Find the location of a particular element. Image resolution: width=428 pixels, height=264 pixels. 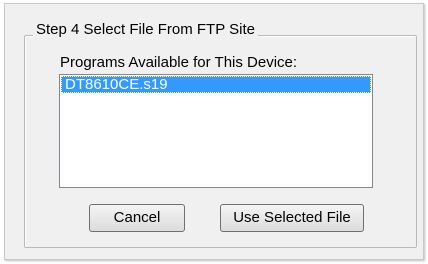

programs-list-label: Programs Available for This Device: is located at coordinates (179, 62).